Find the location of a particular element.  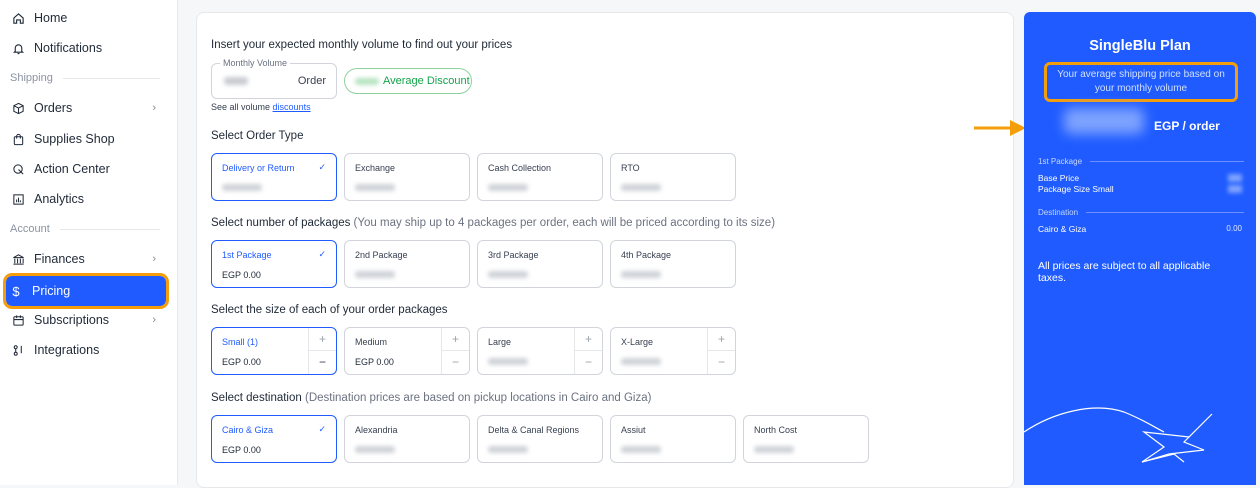

dollar-icon: $ is located at coordinates (16, 291).